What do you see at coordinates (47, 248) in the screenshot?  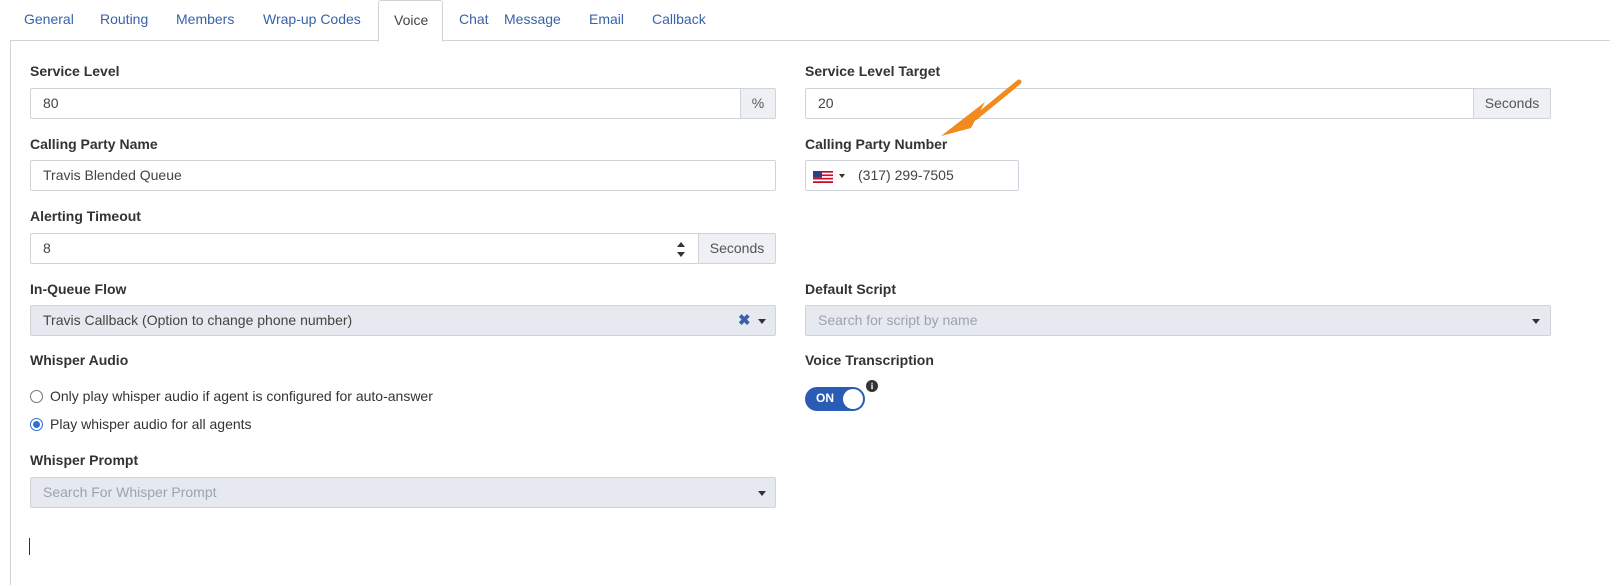 I see `alerting-timeout-value: 8` at bounding box center [47, 248].